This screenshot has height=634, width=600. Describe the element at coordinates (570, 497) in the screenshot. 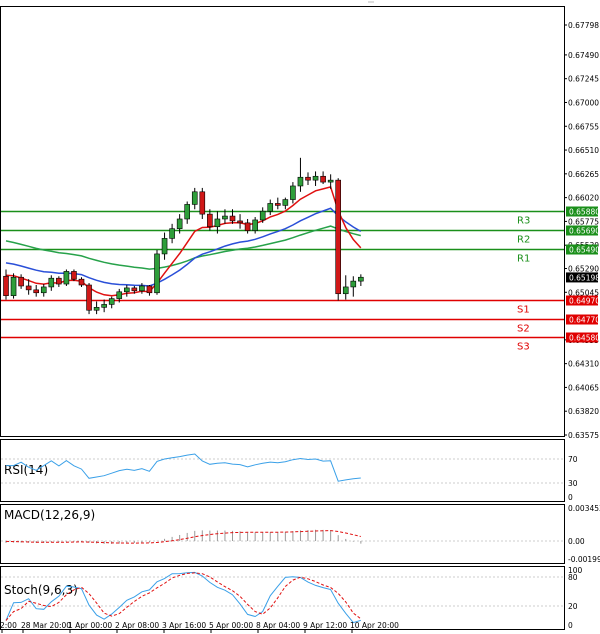

I see `rsi-tick-0: 0` at that location.